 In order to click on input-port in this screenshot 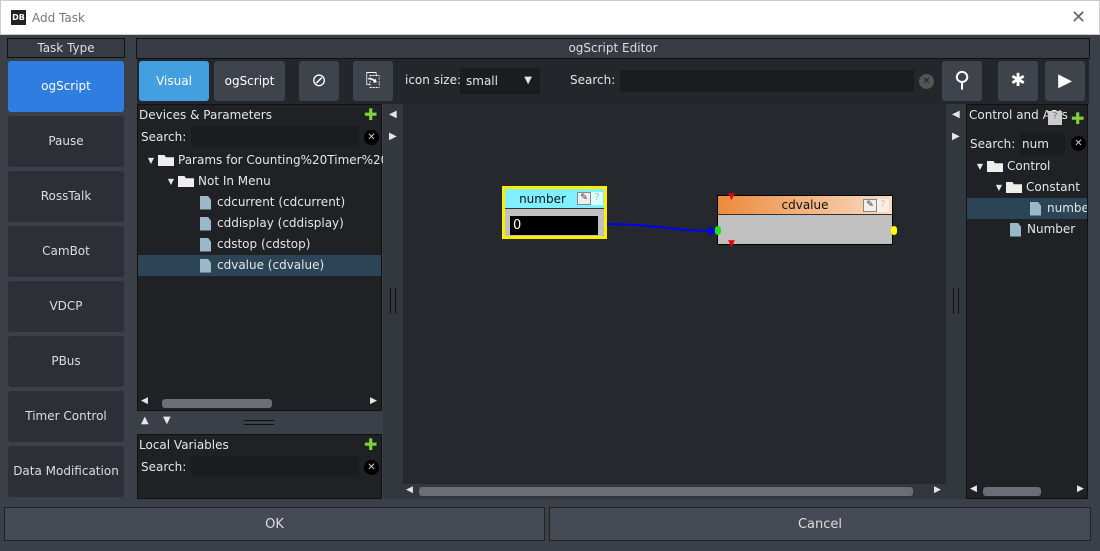, I will do `click(718, 230)`.